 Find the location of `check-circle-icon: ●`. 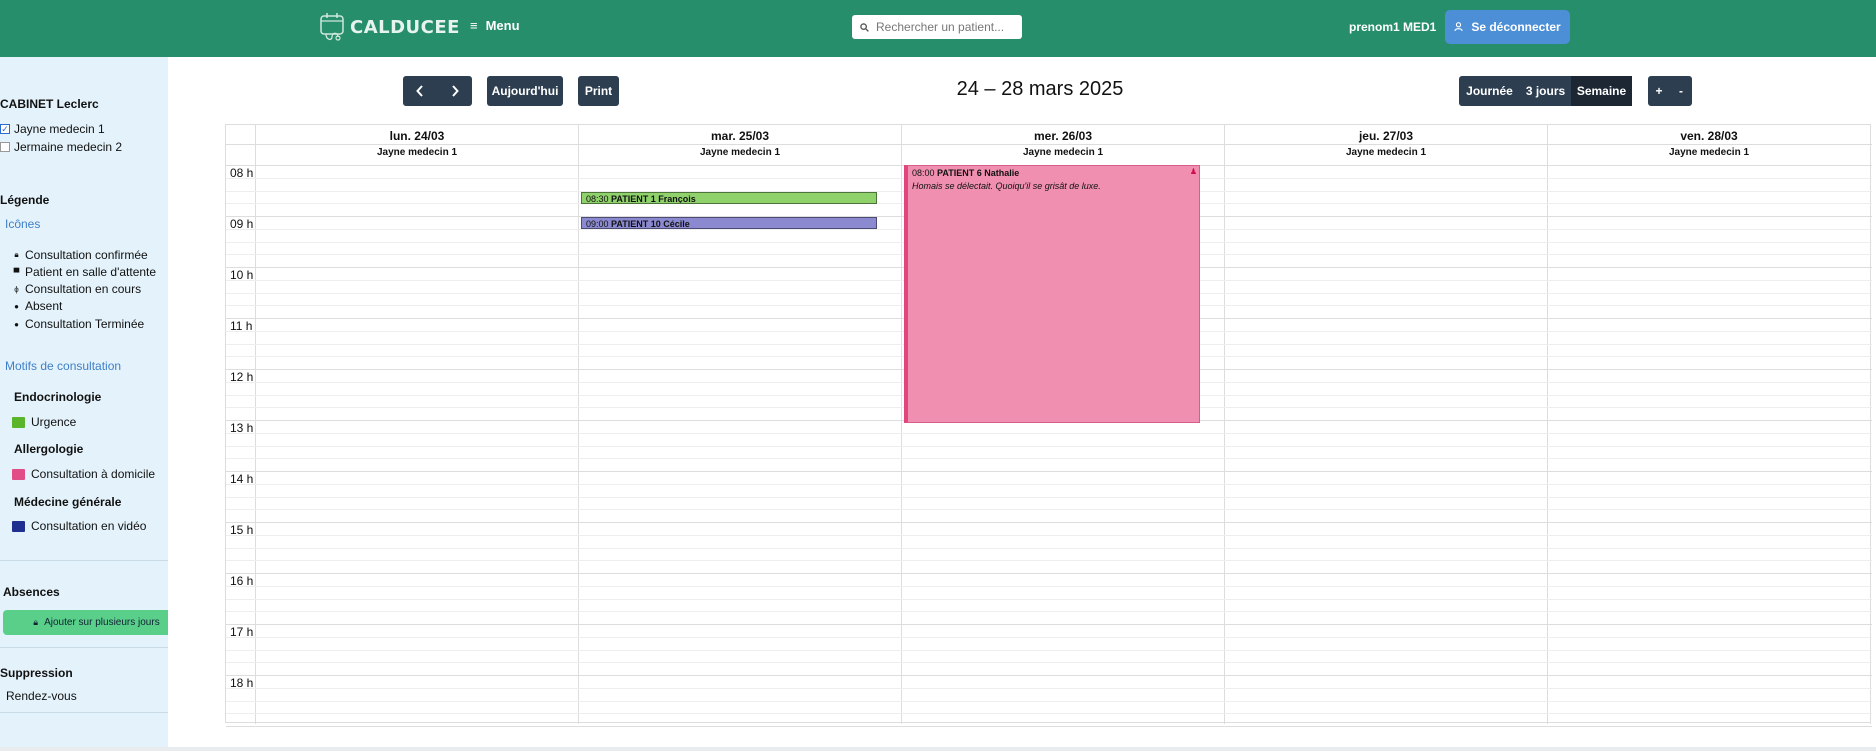

check-circle-icon: ● is located at coordinates (16, 324).